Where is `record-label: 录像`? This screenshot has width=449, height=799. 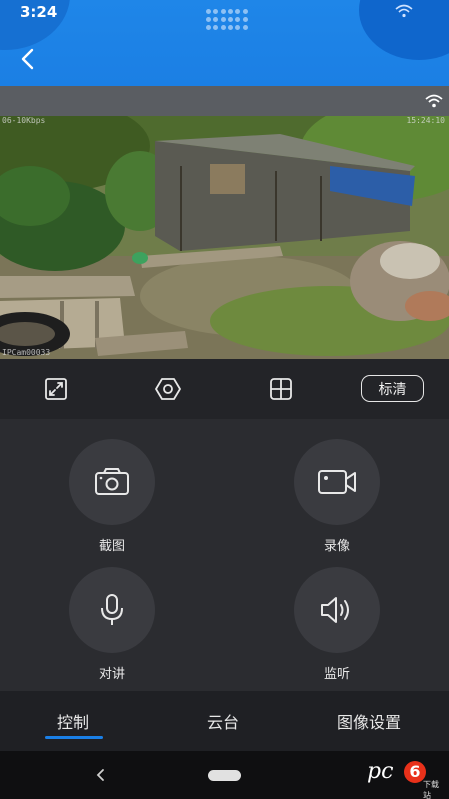 record-label: 录像 is located at coordinates (336, 546).